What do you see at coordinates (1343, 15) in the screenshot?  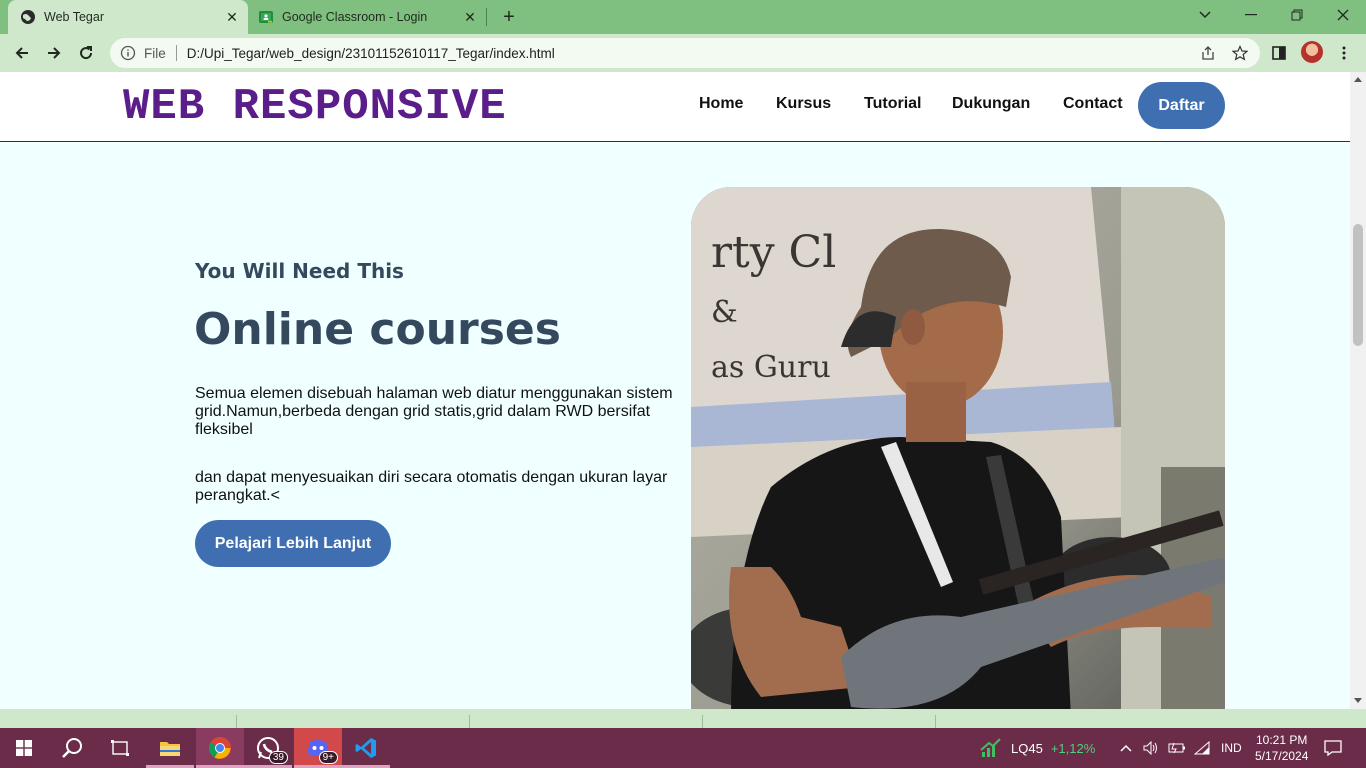 I see `close-window-icon` at bounding box center [1343, 15].